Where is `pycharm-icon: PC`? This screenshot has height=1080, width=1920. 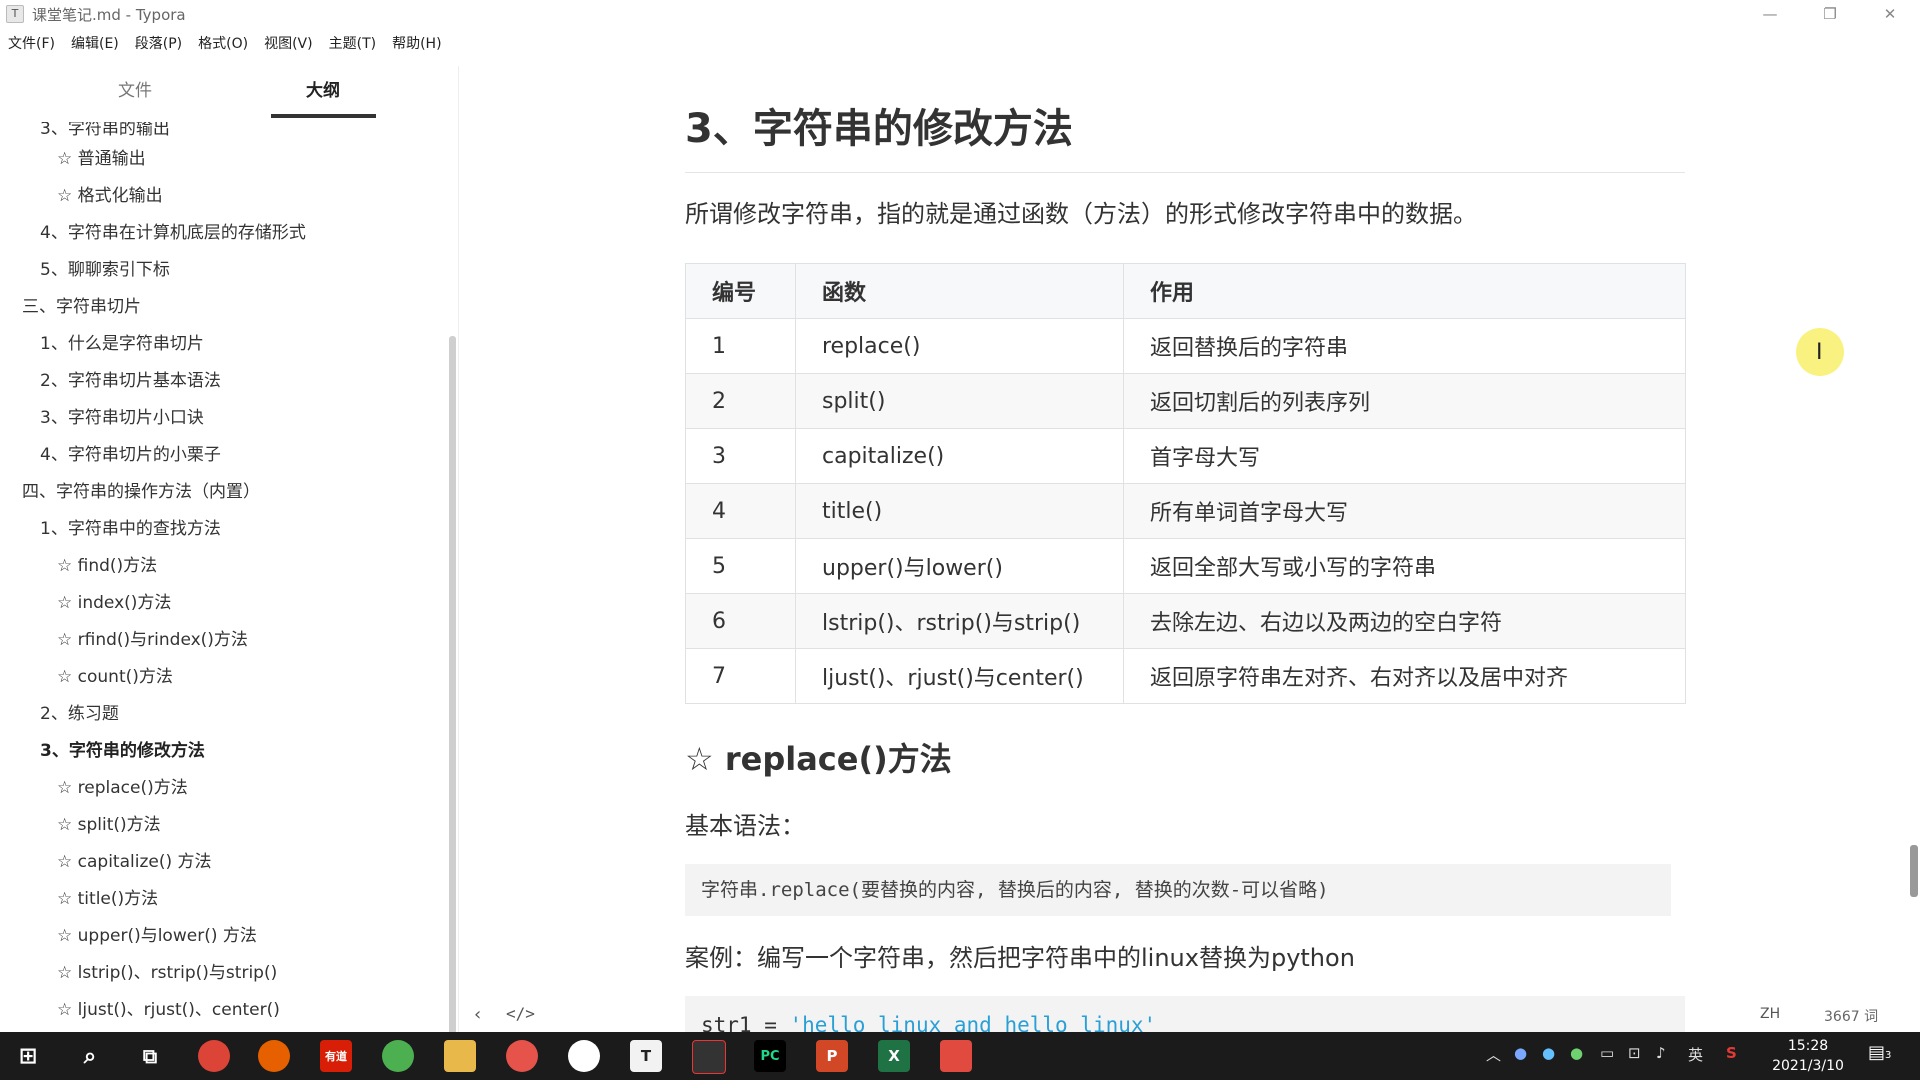
pycharm-icon: PC is located at coordinates (770, 1056).